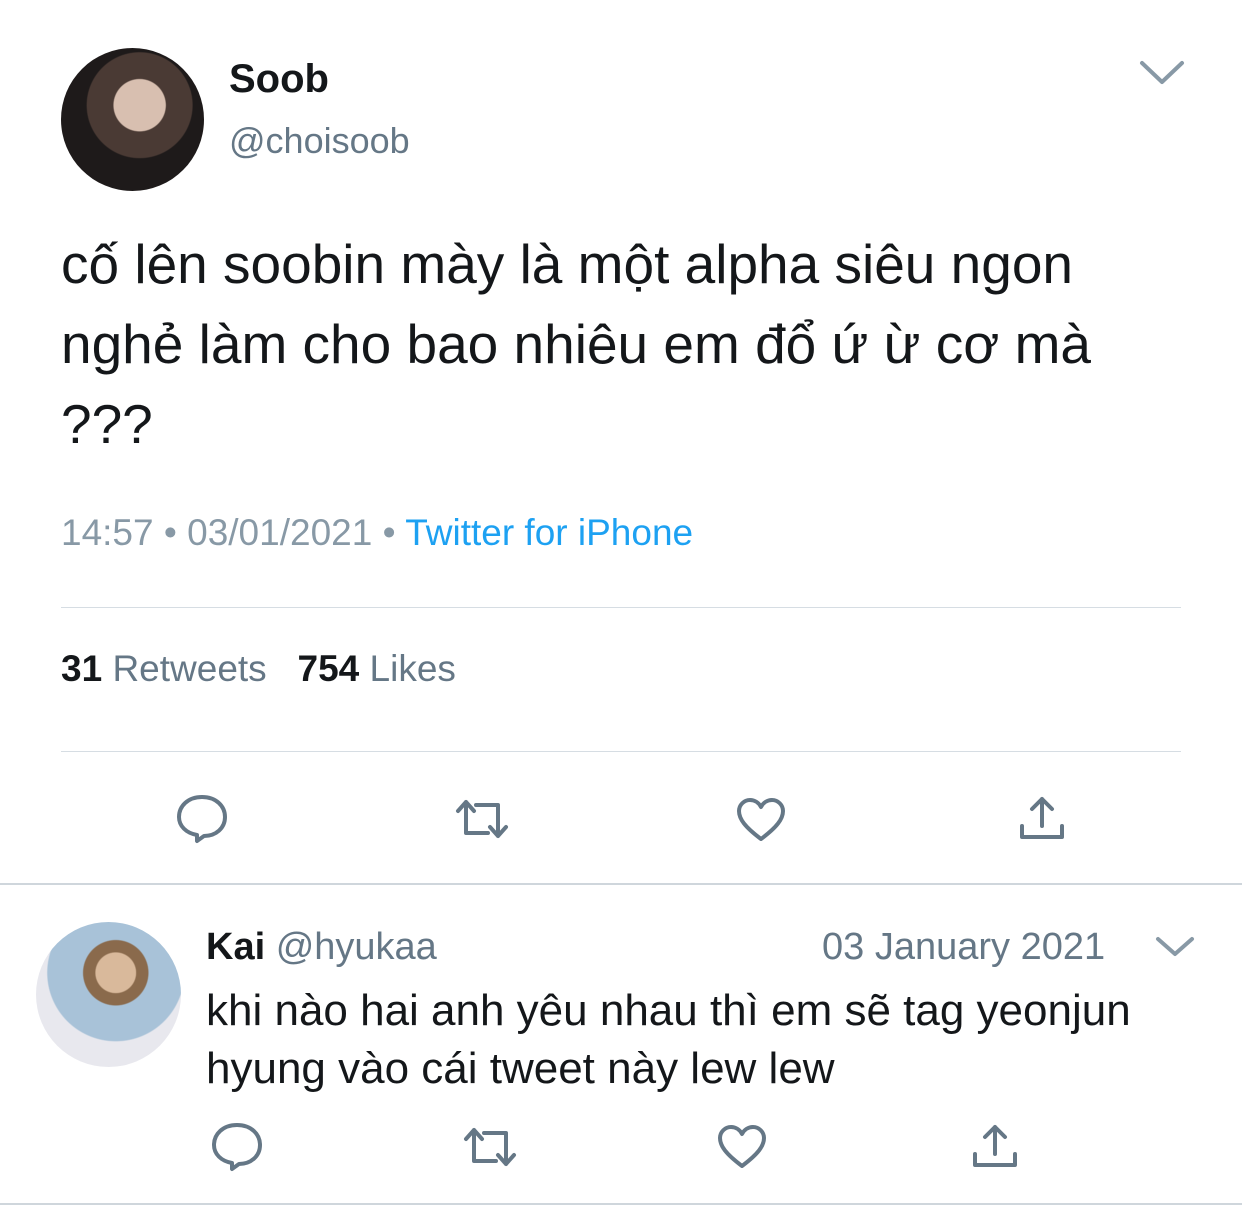 The height and width of the screenshot is (1207, 1242). I want to click on tweet-meta: 14:57 • 03/01/2021 • Twitter for iPhone, so click(377, 533).